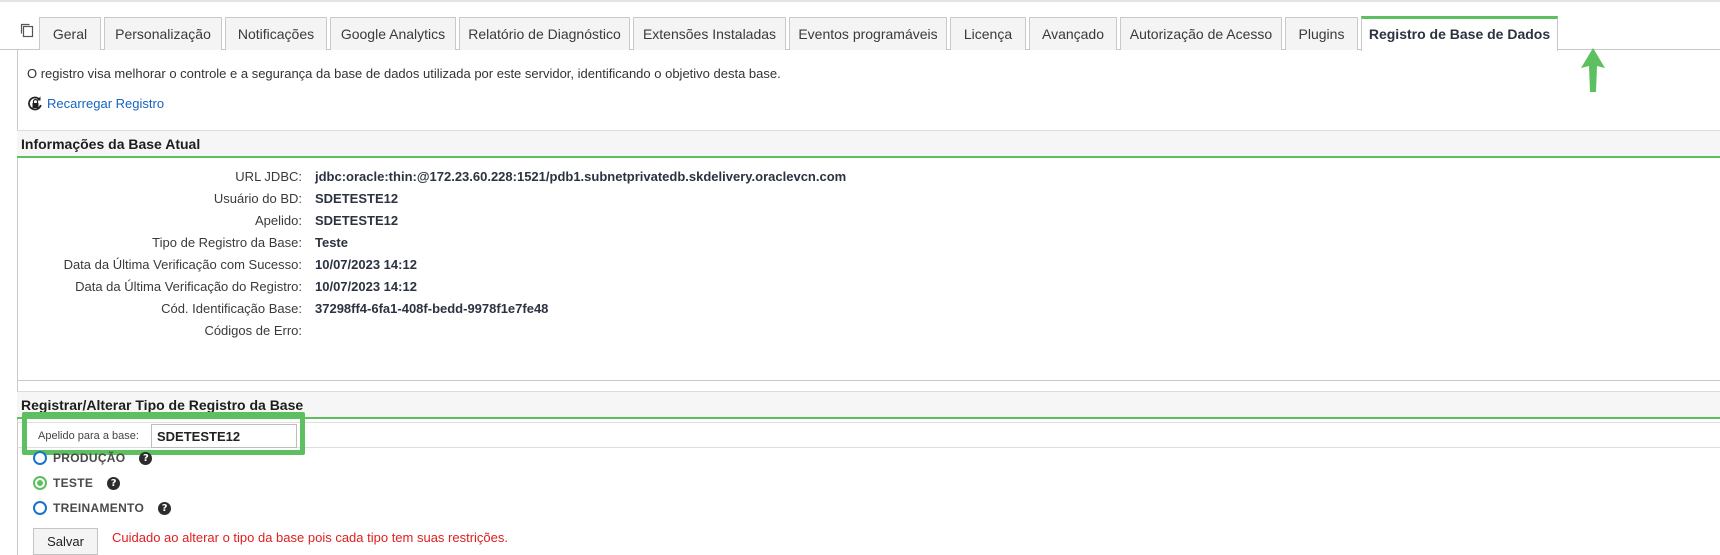  Describe the element at coordinates (65, 541) in the screenshot. I see `save-button: Salvar` at that location.